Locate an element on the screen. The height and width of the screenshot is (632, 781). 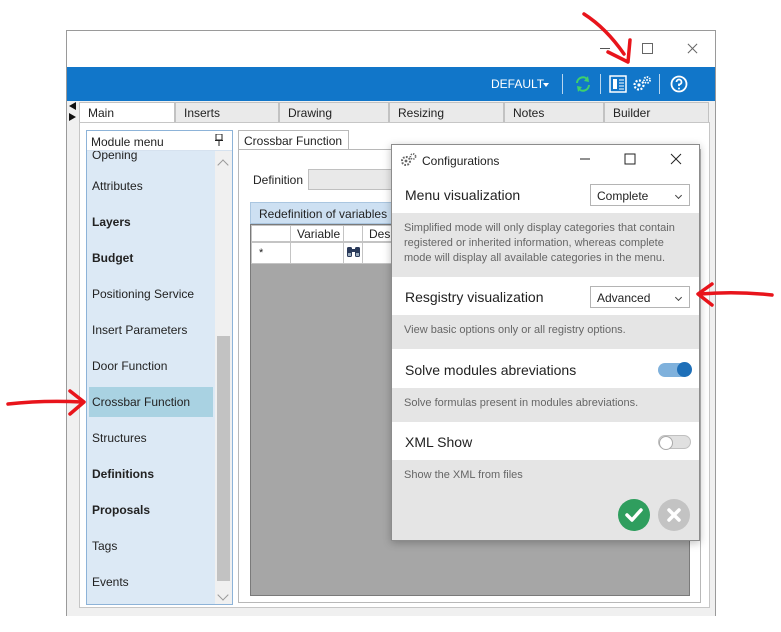
module-menu-title: Module menu is located at coordinates (127, 142).